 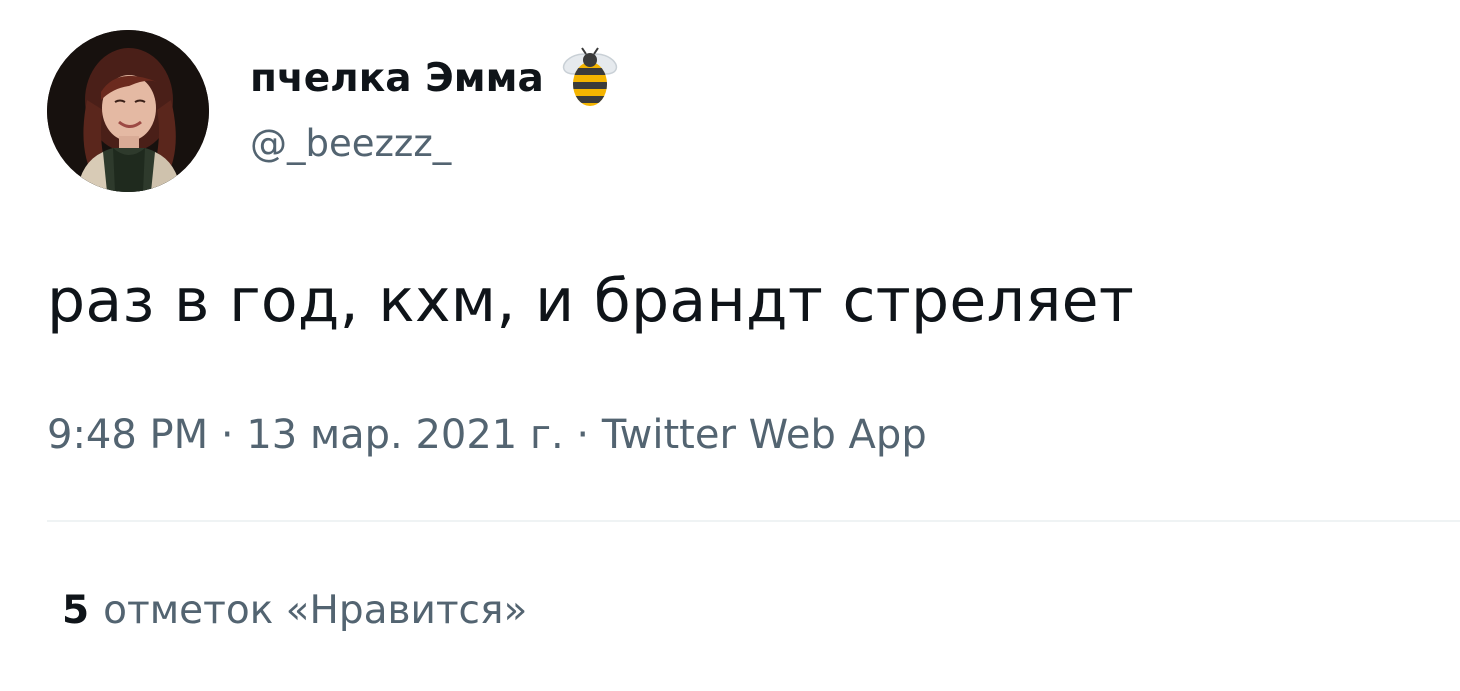 What do you see at coordinates (753, 521) in the screenshot?
I see `divider` at bounding box center [753, 521].